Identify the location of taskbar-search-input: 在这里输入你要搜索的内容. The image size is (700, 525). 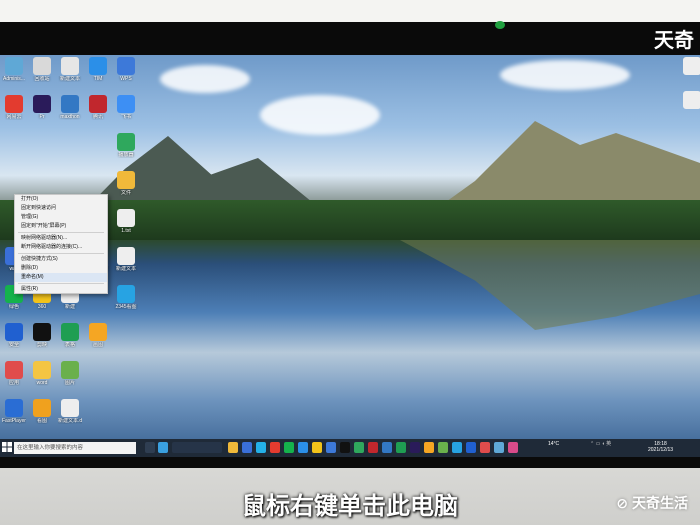
(75, 448).